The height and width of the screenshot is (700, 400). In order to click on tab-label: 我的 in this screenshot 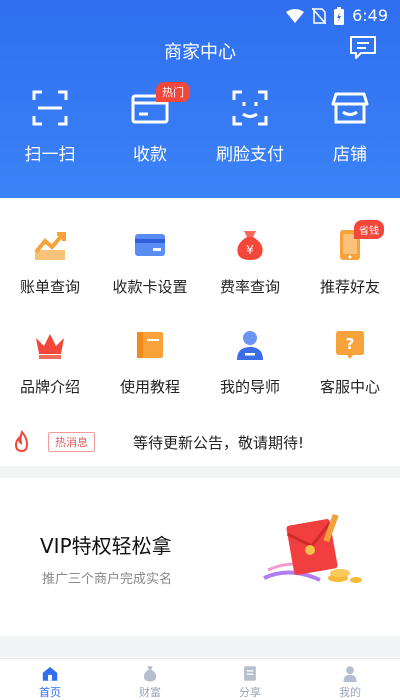, I will do `click(350, 692)`.